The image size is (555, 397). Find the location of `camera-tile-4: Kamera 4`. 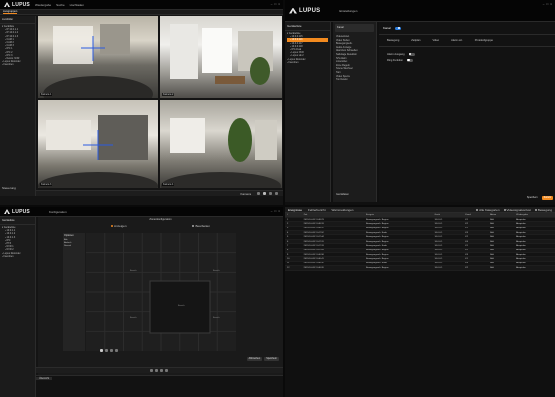

camera-tile-4: Kamera 4 is located at coordinates (221, 144).